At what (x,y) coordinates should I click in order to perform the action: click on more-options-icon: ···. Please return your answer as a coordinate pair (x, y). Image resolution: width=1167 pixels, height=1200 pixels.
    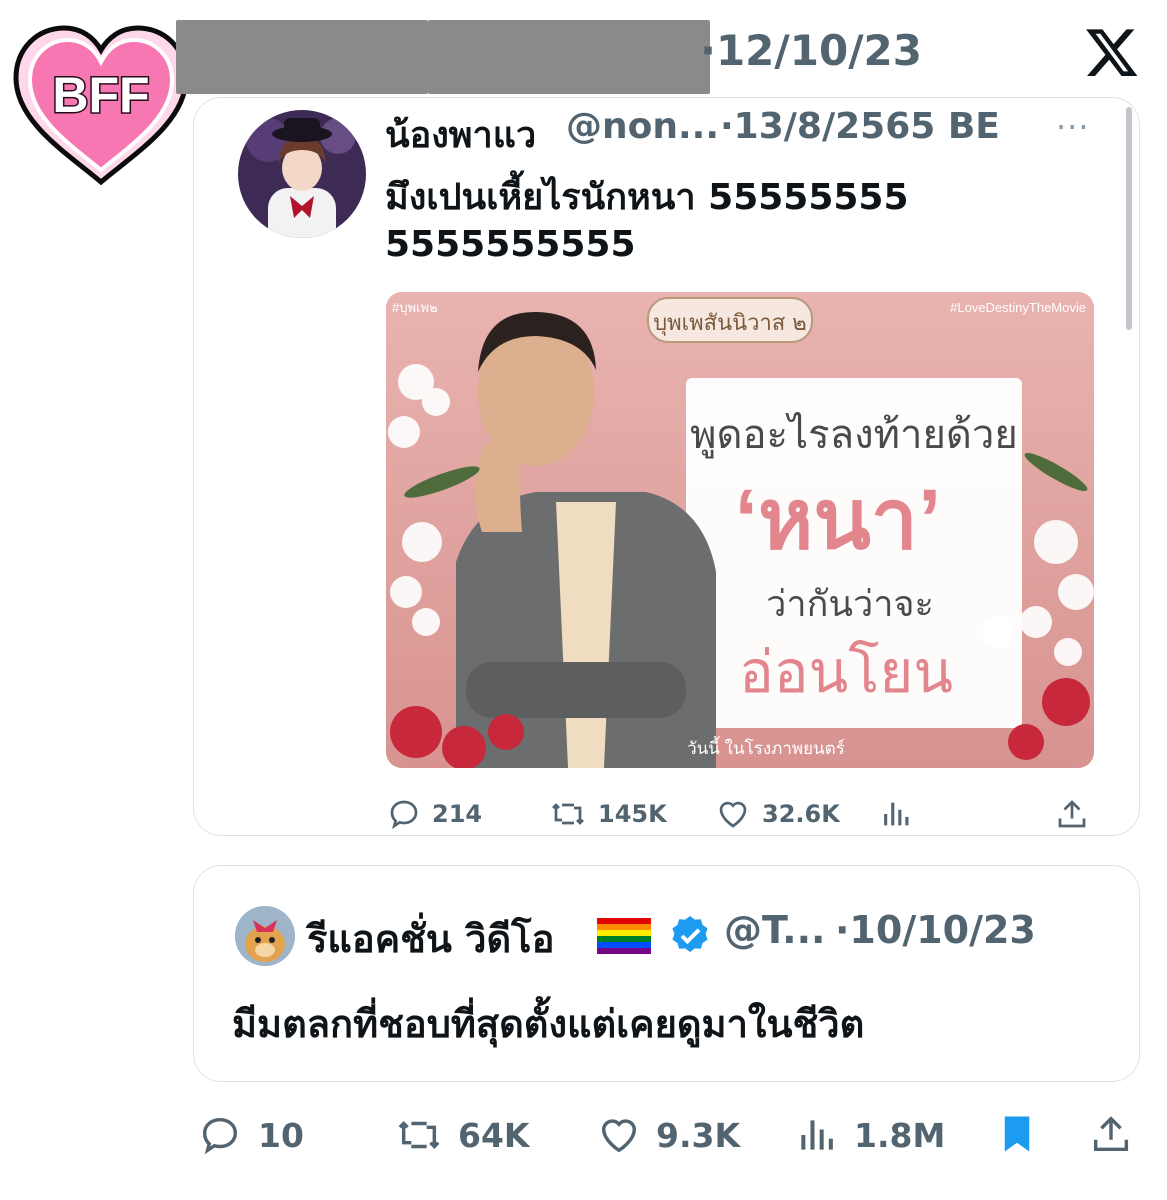
    Looking at the image, I should click on (1073, 127).